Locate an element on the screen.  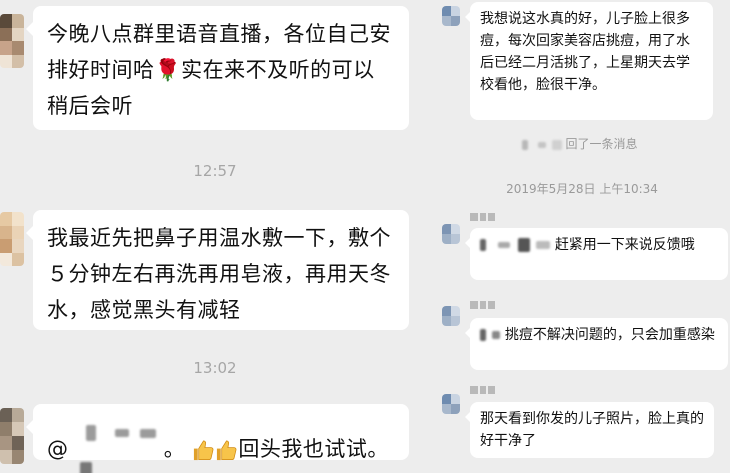
message-text: 。 is located at coordinates (174, 449).